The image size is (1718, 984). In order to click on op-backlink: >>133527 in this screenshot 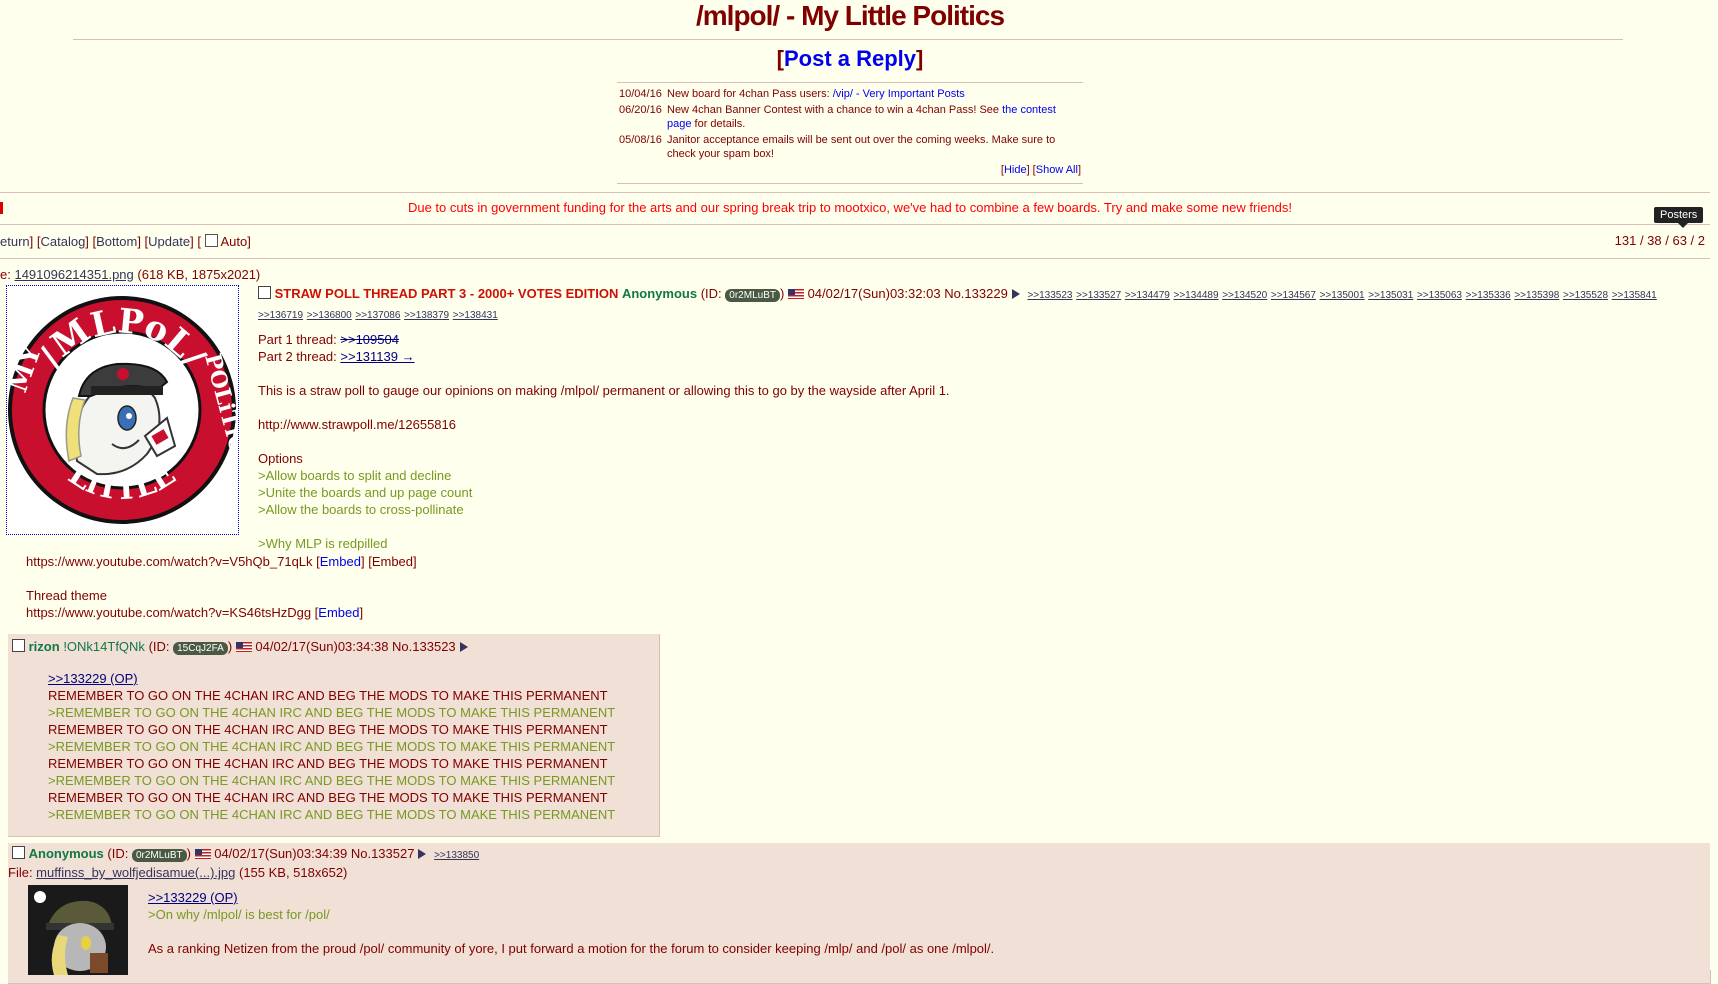, I will do `click(1098, 295)`.